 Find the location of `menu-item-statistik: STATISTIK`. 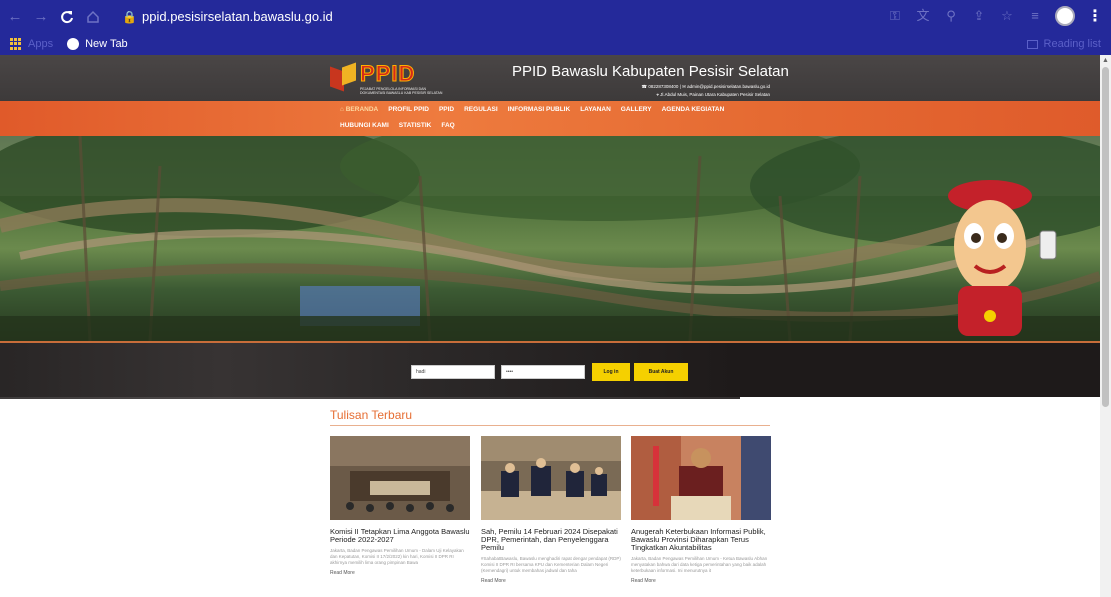

menu-item-statistik: STATISTIK is located at coordinates (415, 125).